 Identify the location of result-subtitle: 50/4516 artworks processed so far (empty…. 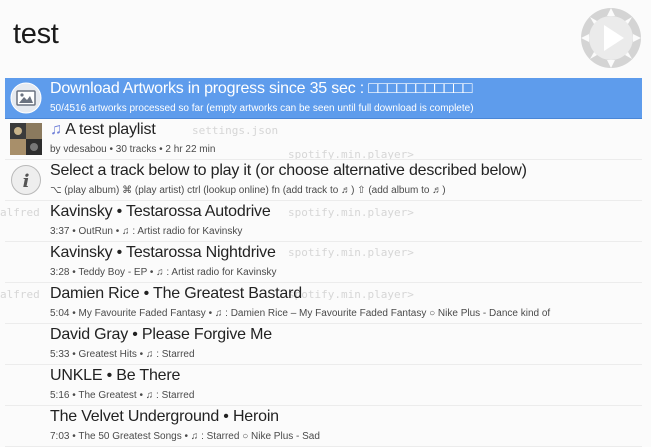
(262, 108).